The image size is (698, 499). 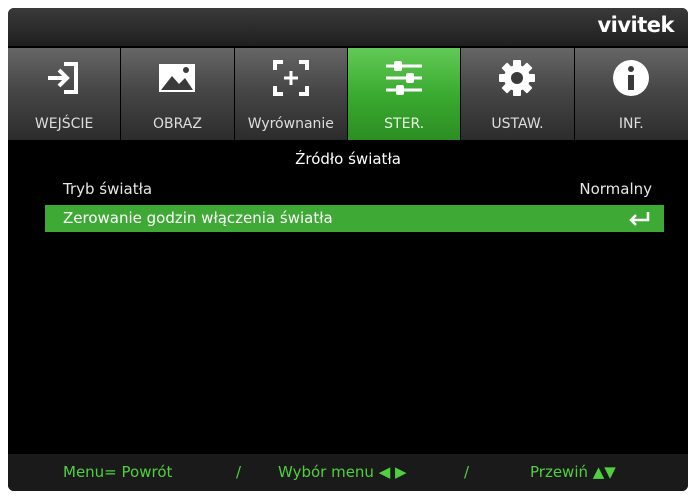 I want to click on light-mode-label: Tryb światła, so click(x=108, y=189).